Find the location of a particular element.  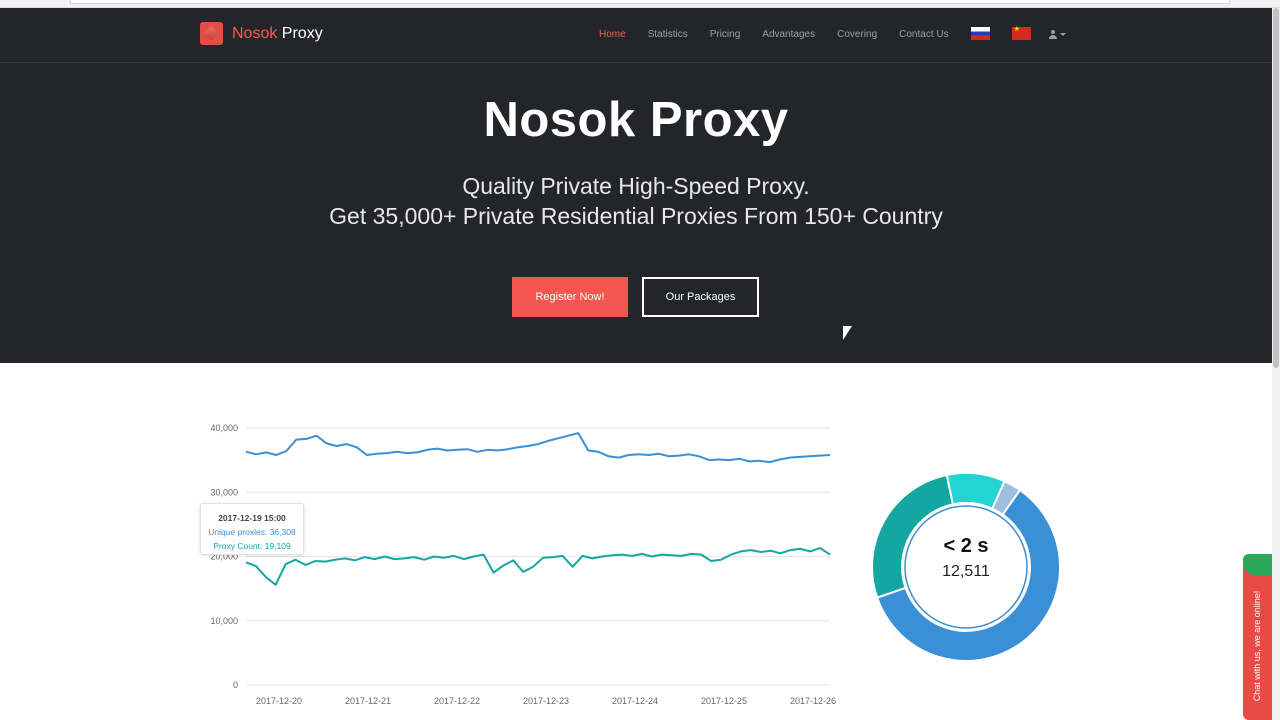

user-menu-dropdown is located at coordinates (1057, 34).